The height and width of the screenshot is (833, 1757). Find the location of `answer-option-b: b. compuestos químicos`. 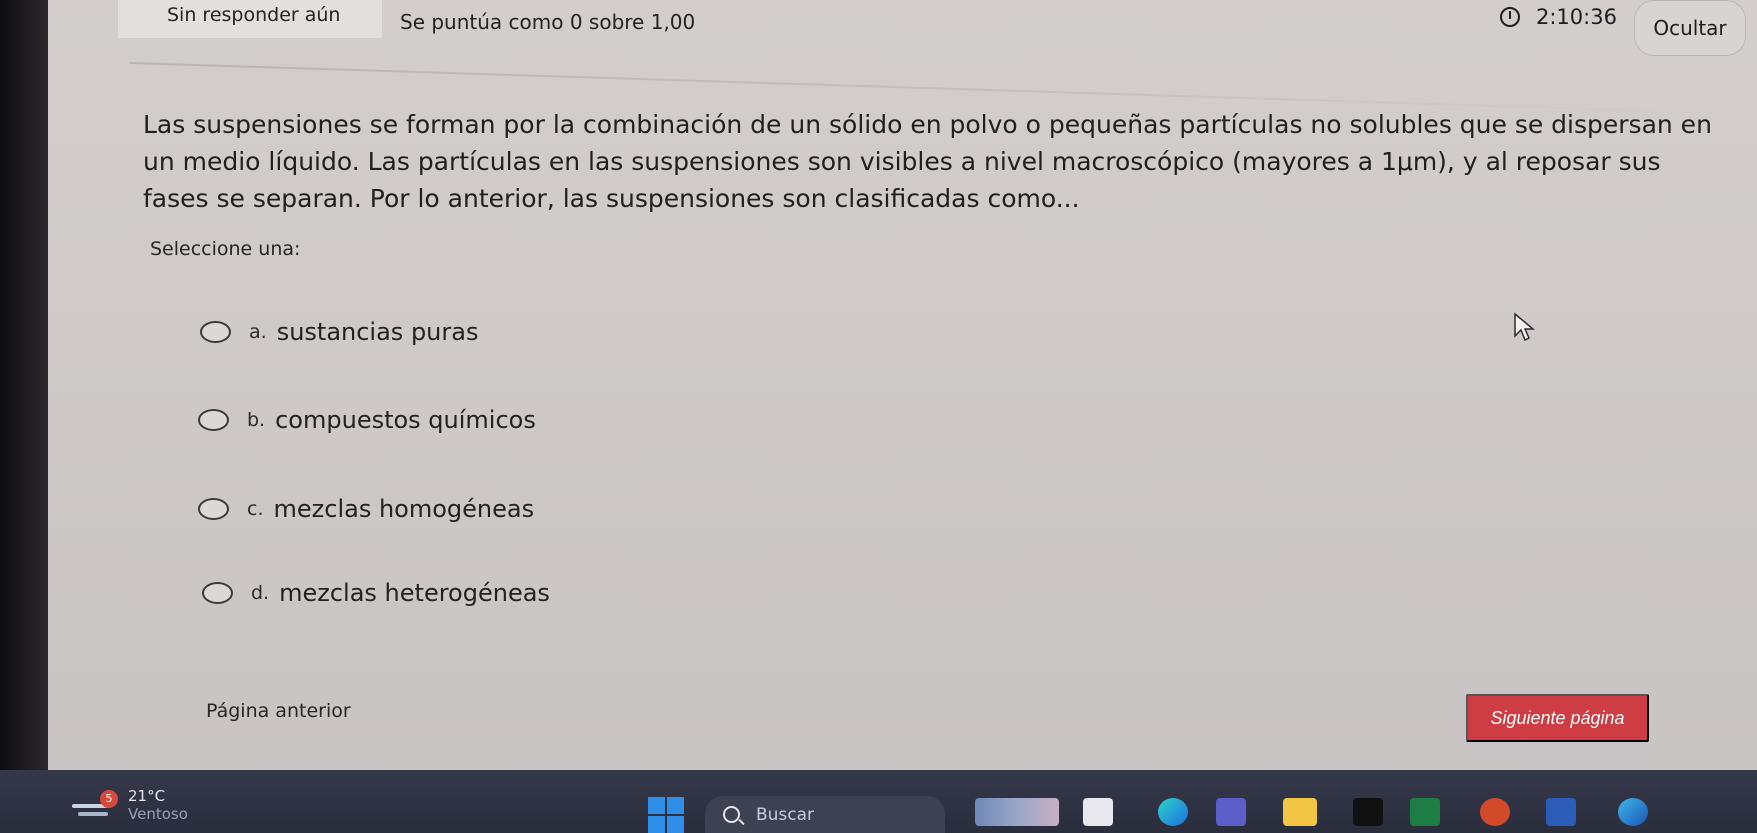

answer-option-b: b. compuestos químicos is located at coordinates (367, 420).